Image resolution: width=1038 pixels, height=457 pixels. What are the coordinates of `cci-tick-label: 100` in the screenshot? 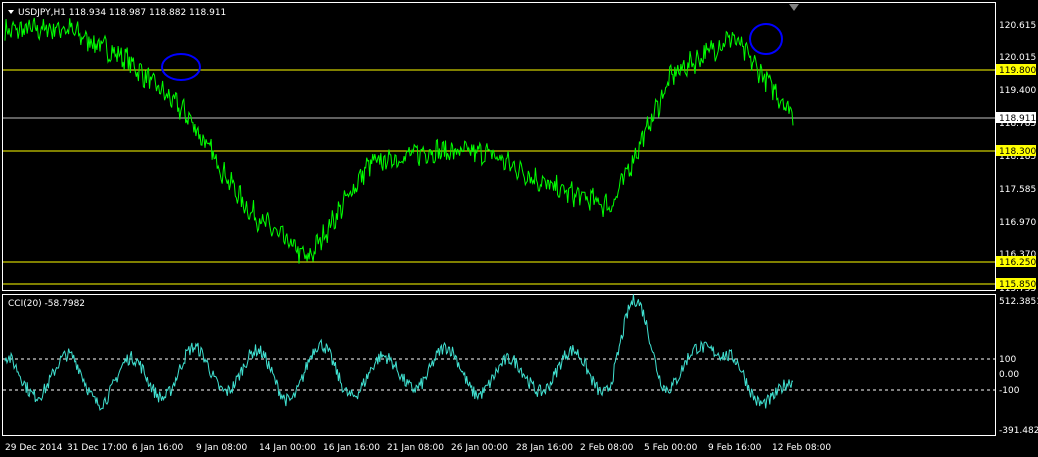 It's located at (1007, 360).